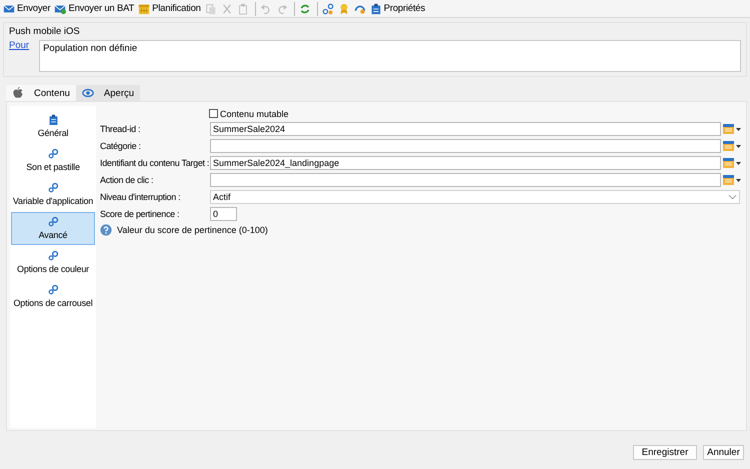 The width and height of the screenshot is (750, 469). I want to click on dropdown: Actif, so click(475, 197).